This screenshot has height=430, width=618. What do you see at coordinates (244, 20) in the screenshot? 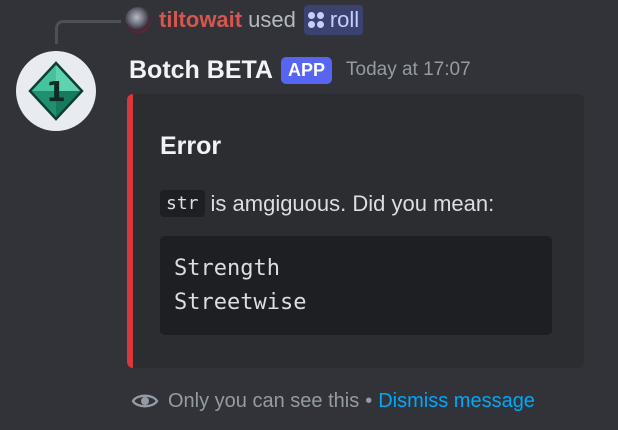
I see `command-reply-context: tiltowait used roll` at bounding box center [244, 20].